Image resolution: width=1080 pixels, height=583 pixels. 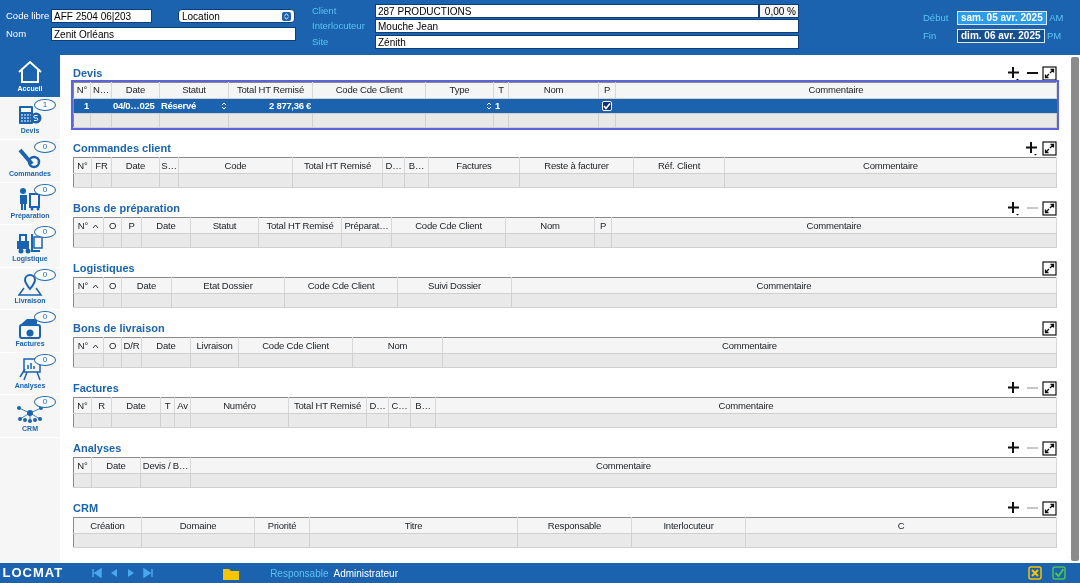 What do you see at coordinates (101, 405) in the screenshot?
I see `column-header: R` at bounding box center [101, 405].